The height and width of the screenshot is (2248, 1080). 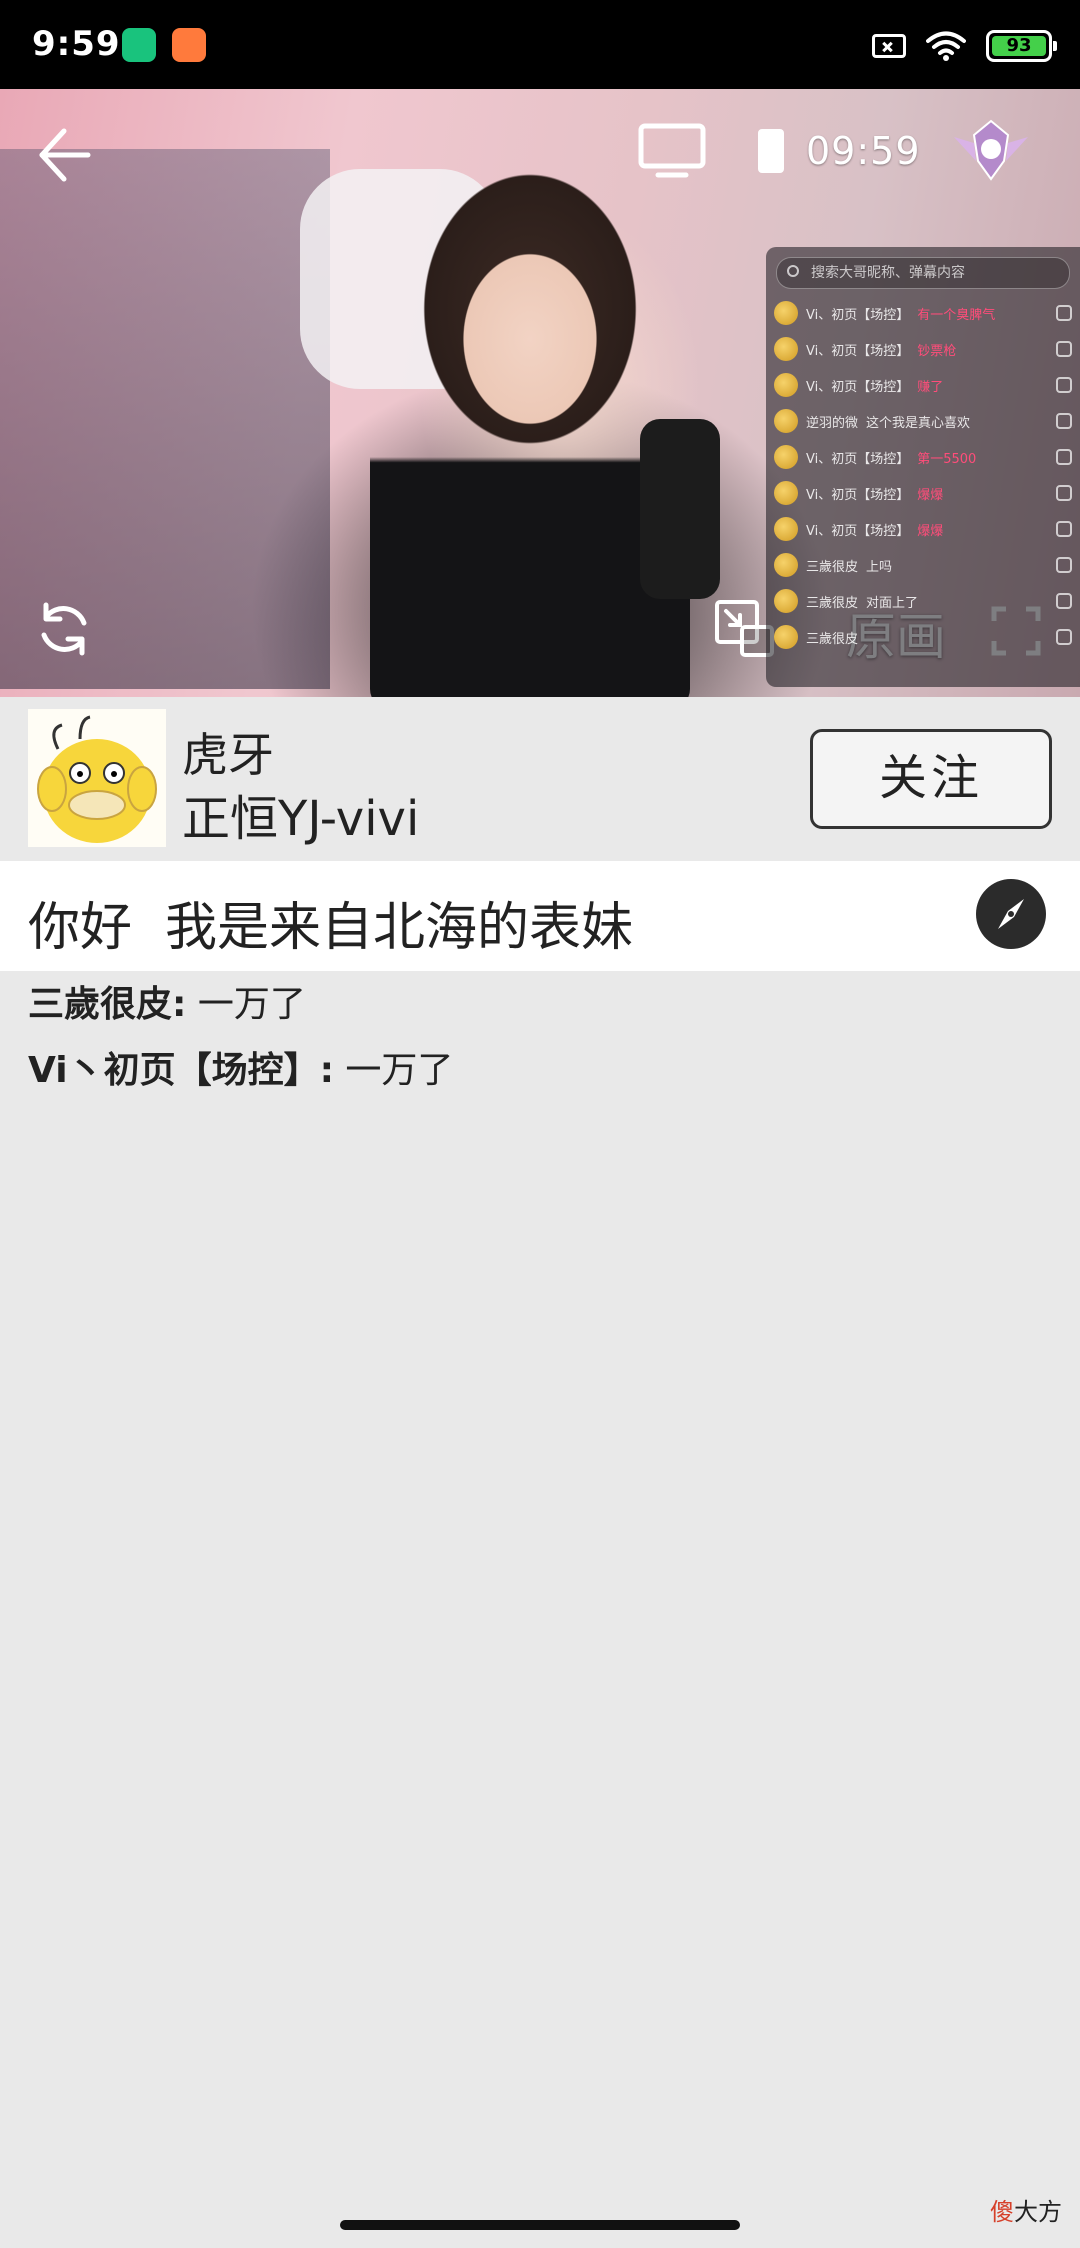 I want to click on compass-button, so click(x=1011, y=914).